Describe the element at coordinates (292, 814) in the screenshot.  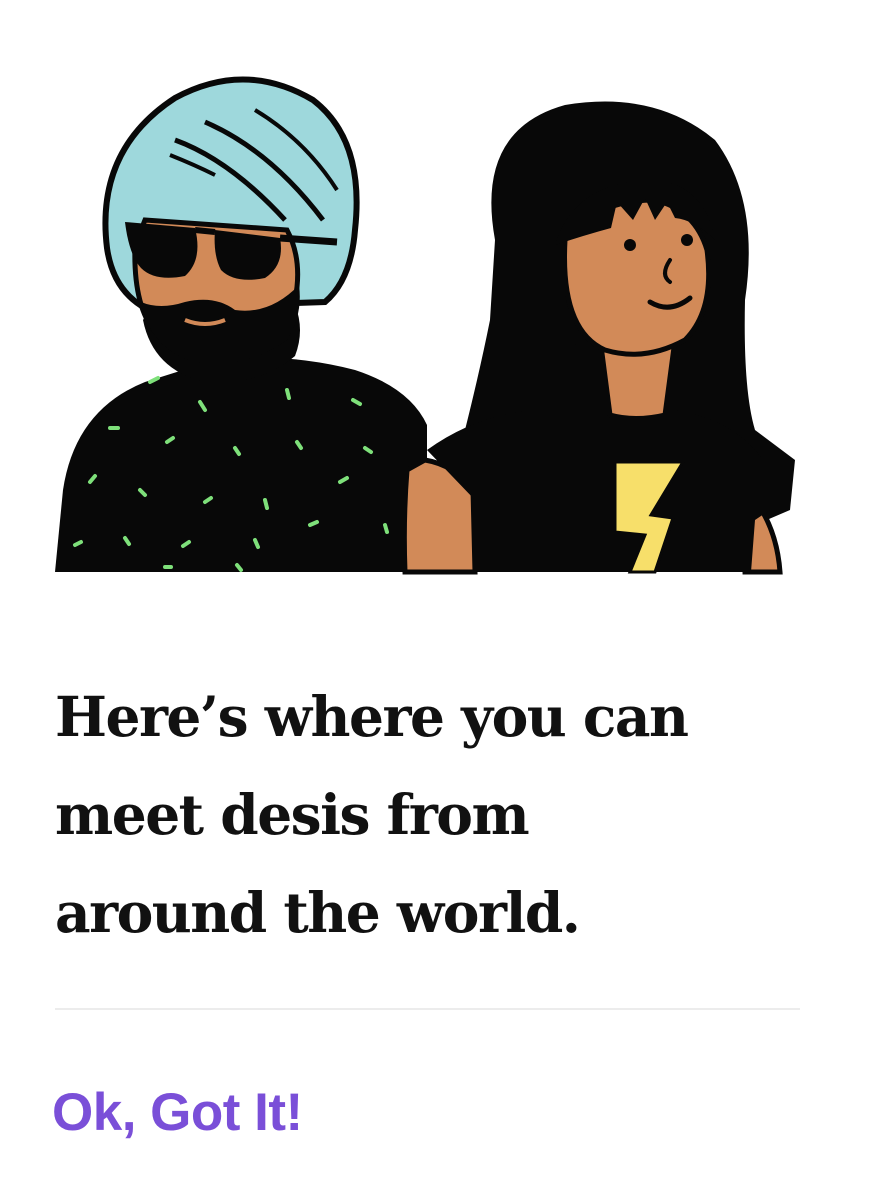
I see `headline-line-2: meet desis from` at that location.